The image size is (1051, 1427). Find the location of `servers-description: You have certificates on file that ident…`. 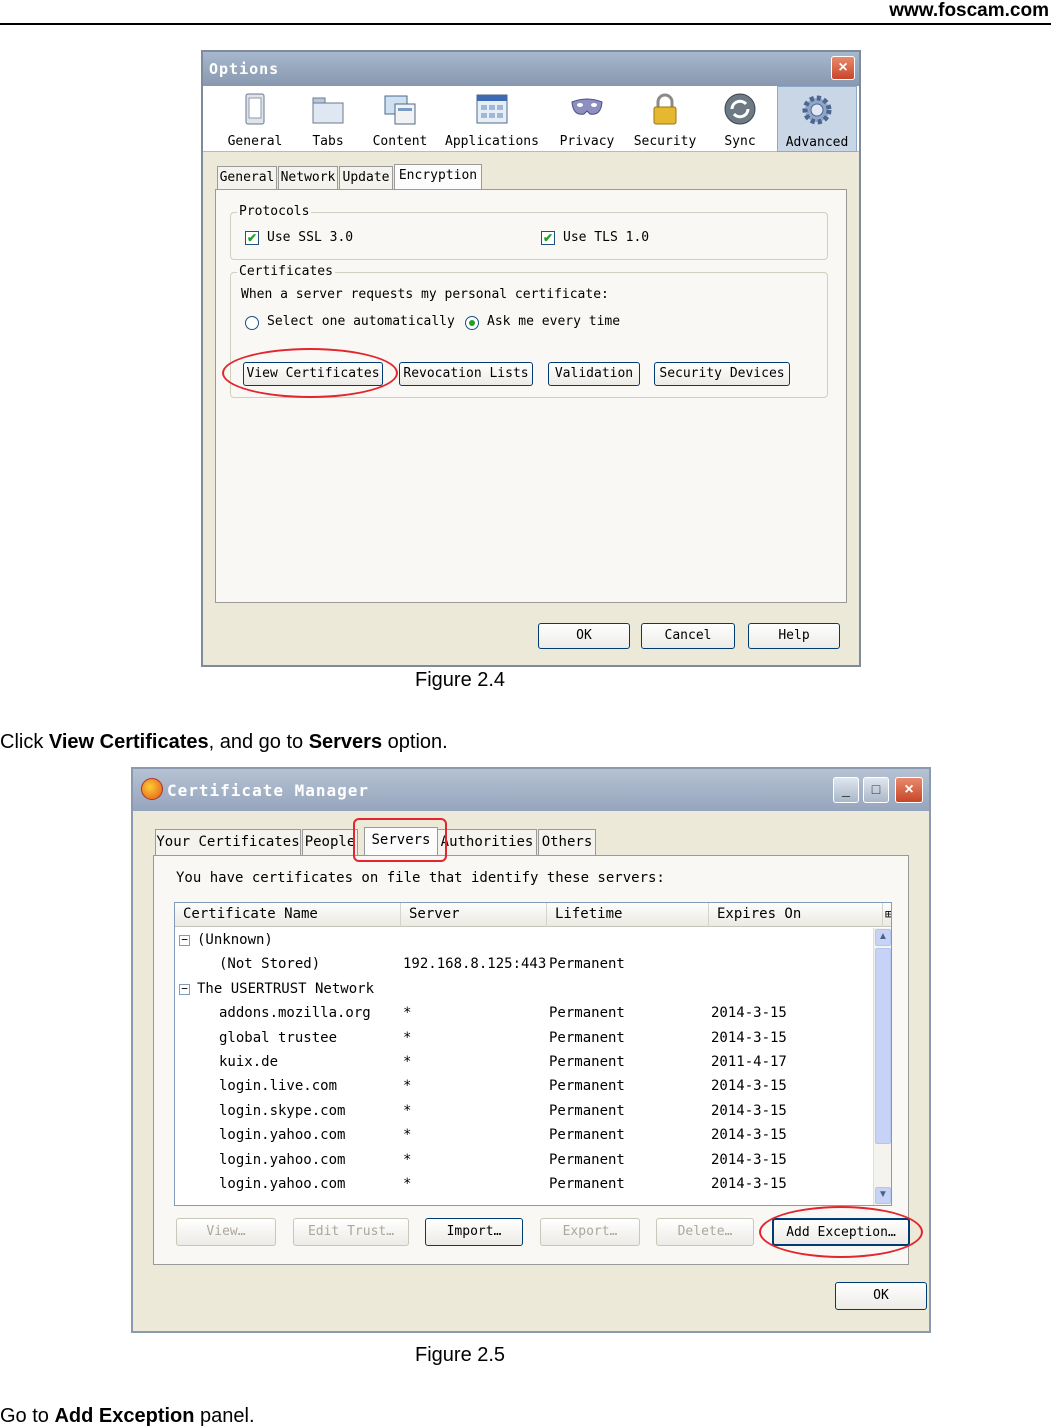

servers-description: You have certificates on file that ident… is located at coordinates (420, 878).